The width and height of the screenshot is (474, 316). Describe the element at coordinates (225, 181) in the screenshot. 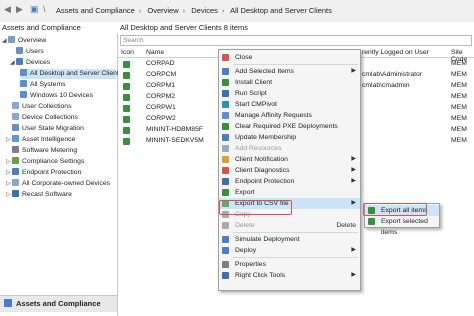

I see `endpoint-protection-icon` at that location.